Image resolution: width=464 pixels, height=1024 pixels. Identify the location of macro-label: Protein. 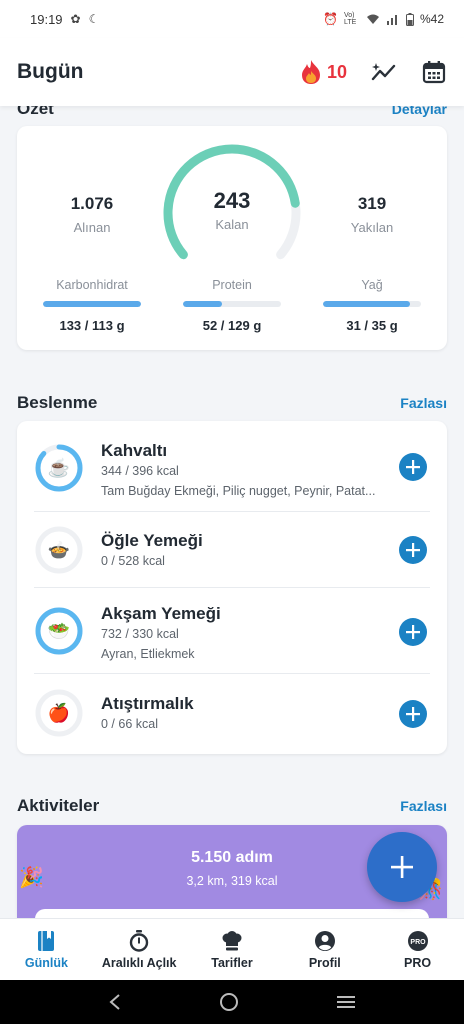
(232, 285).